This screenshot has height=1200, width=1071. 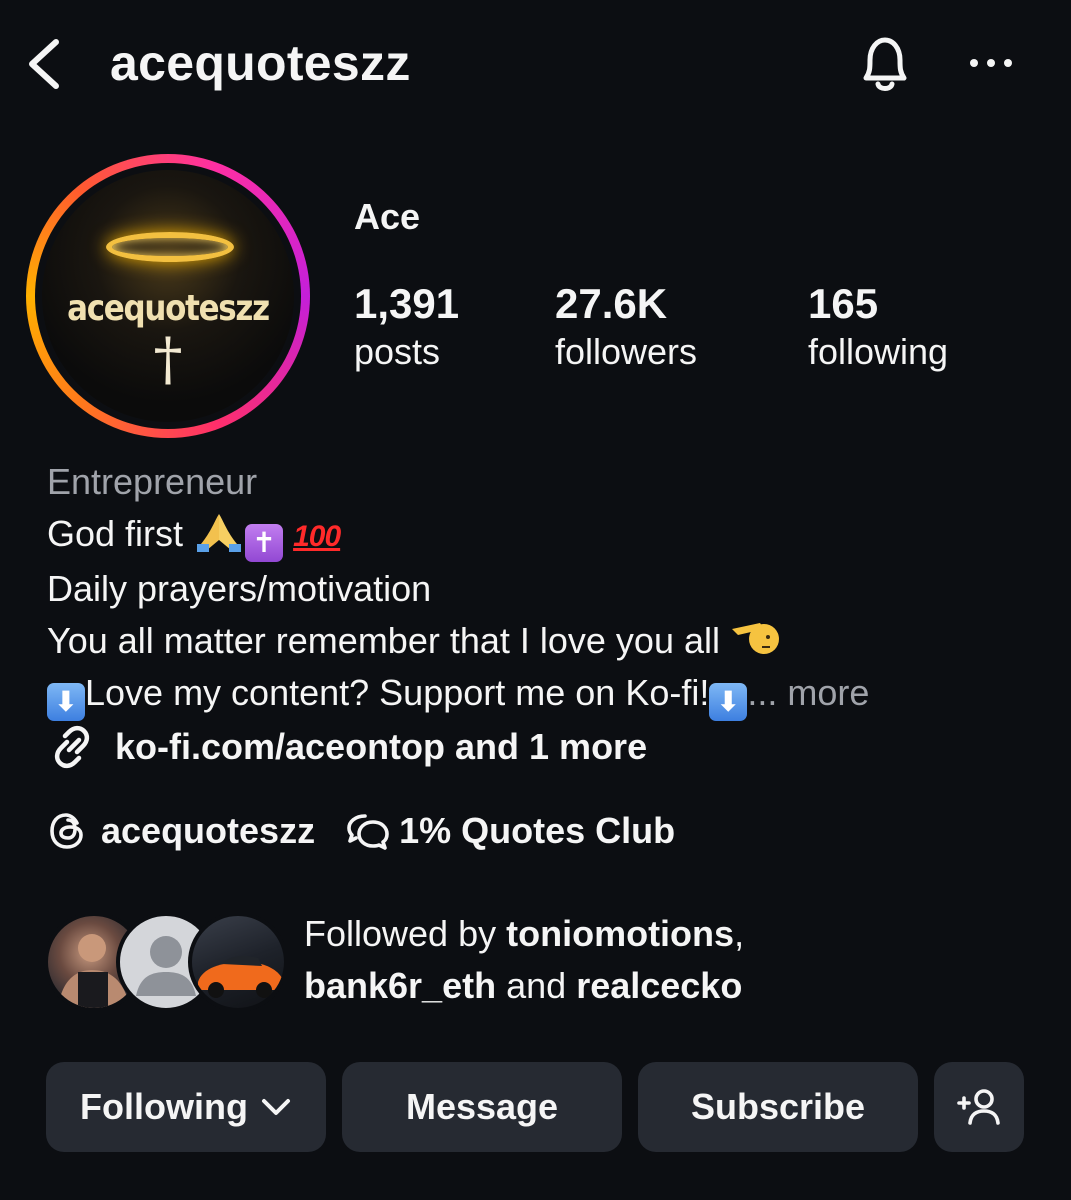 I want to click on suggested-users-button, so click(x=979, y=1107).